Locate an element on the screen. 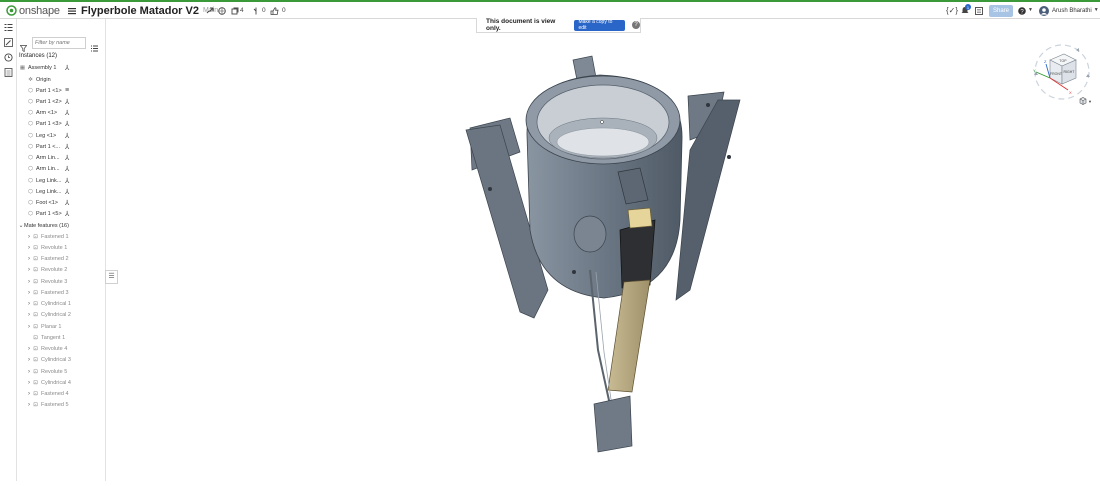  mate-label: Tangent 1 is located at coordinates (53, 337).